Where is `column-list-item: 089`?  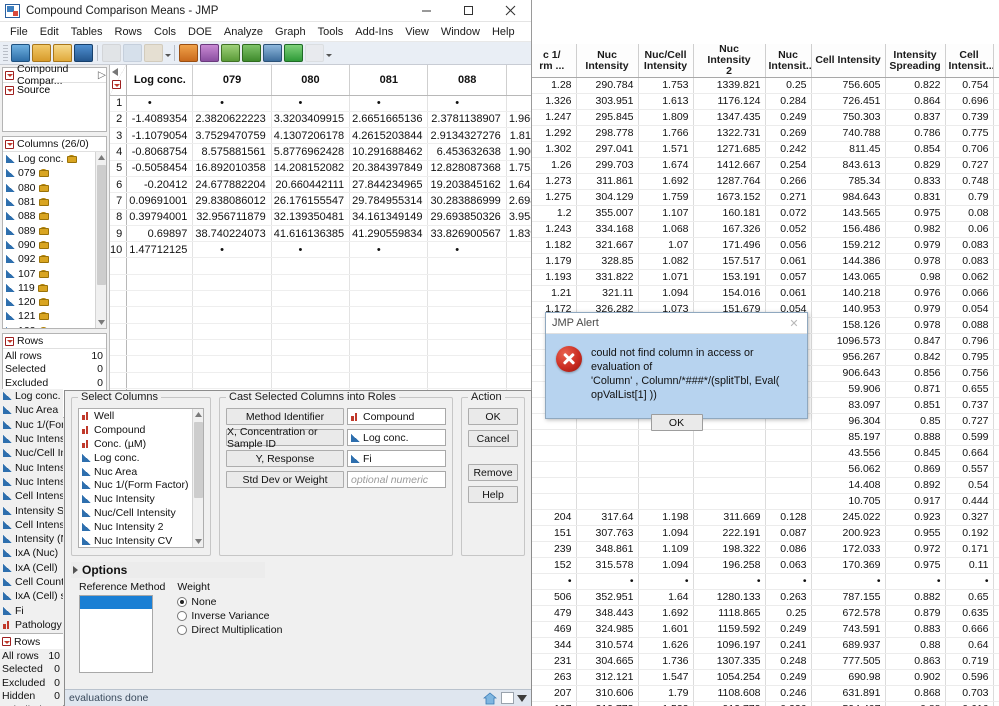 column-list-item: 089 is located at coordinates (54, 230).